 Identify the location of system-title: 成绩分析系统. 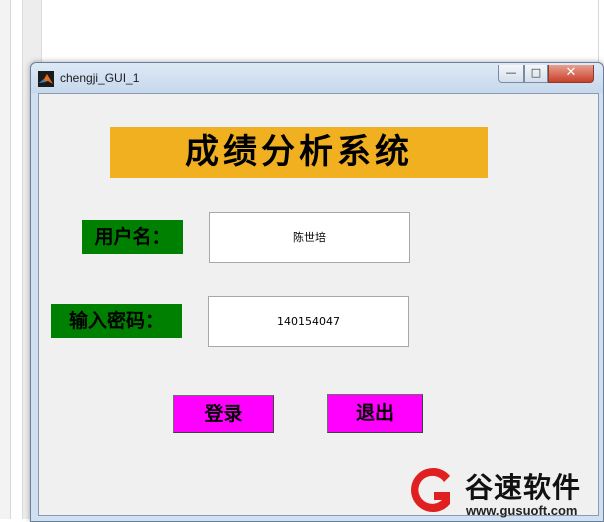
(299, 152).